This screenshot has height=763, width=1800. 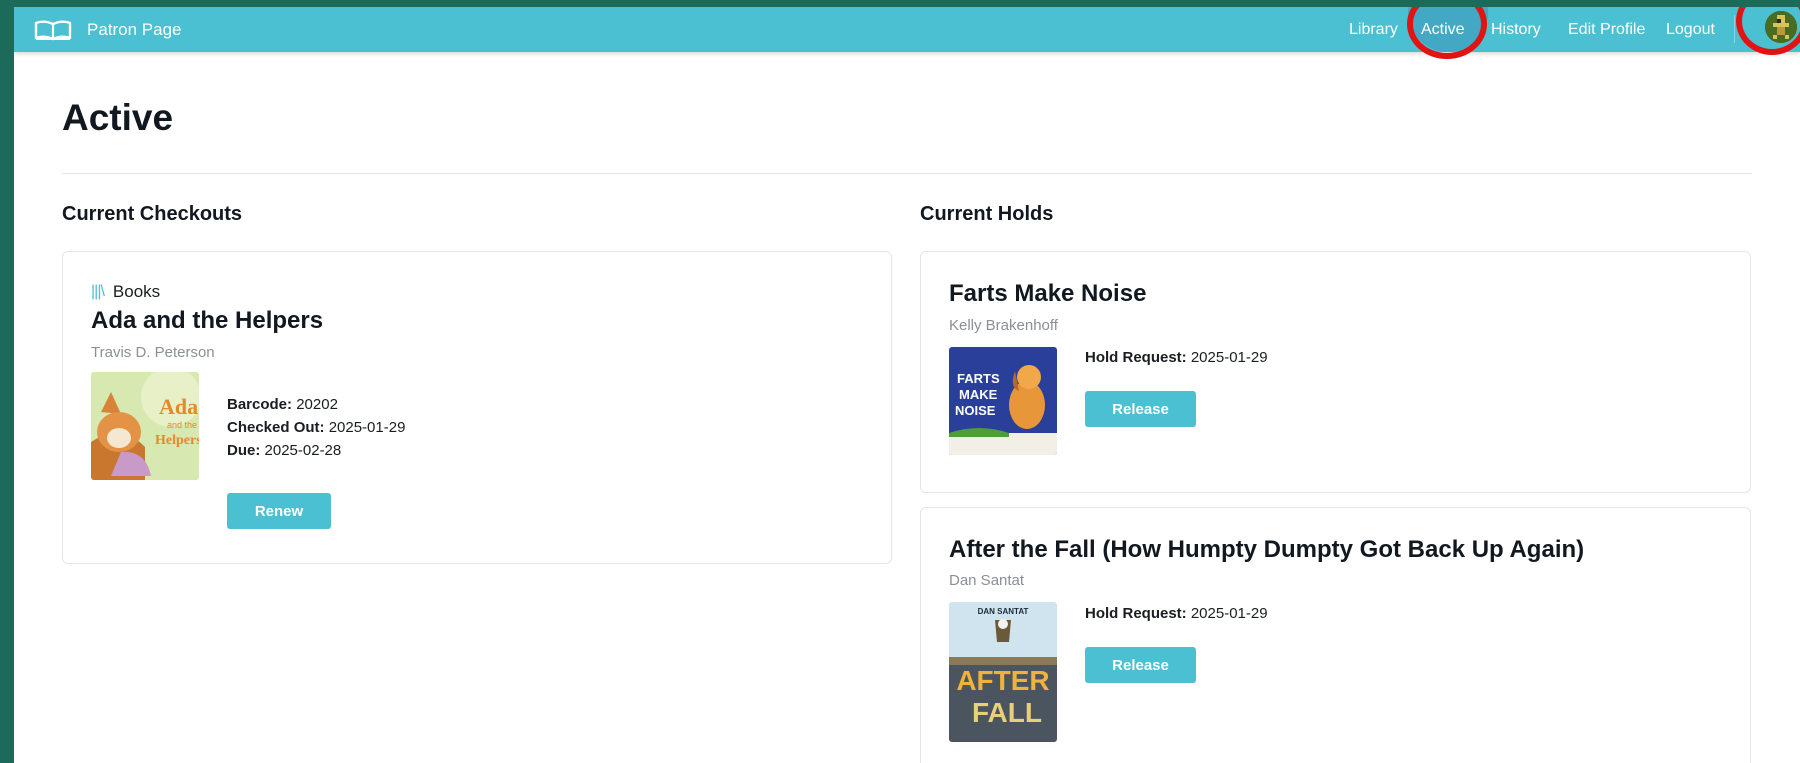 What do you see at coordinates (367, 427) in the screenshot?
I see `checked-out-value: 2025-01-29` at bounding box center [367, 427].